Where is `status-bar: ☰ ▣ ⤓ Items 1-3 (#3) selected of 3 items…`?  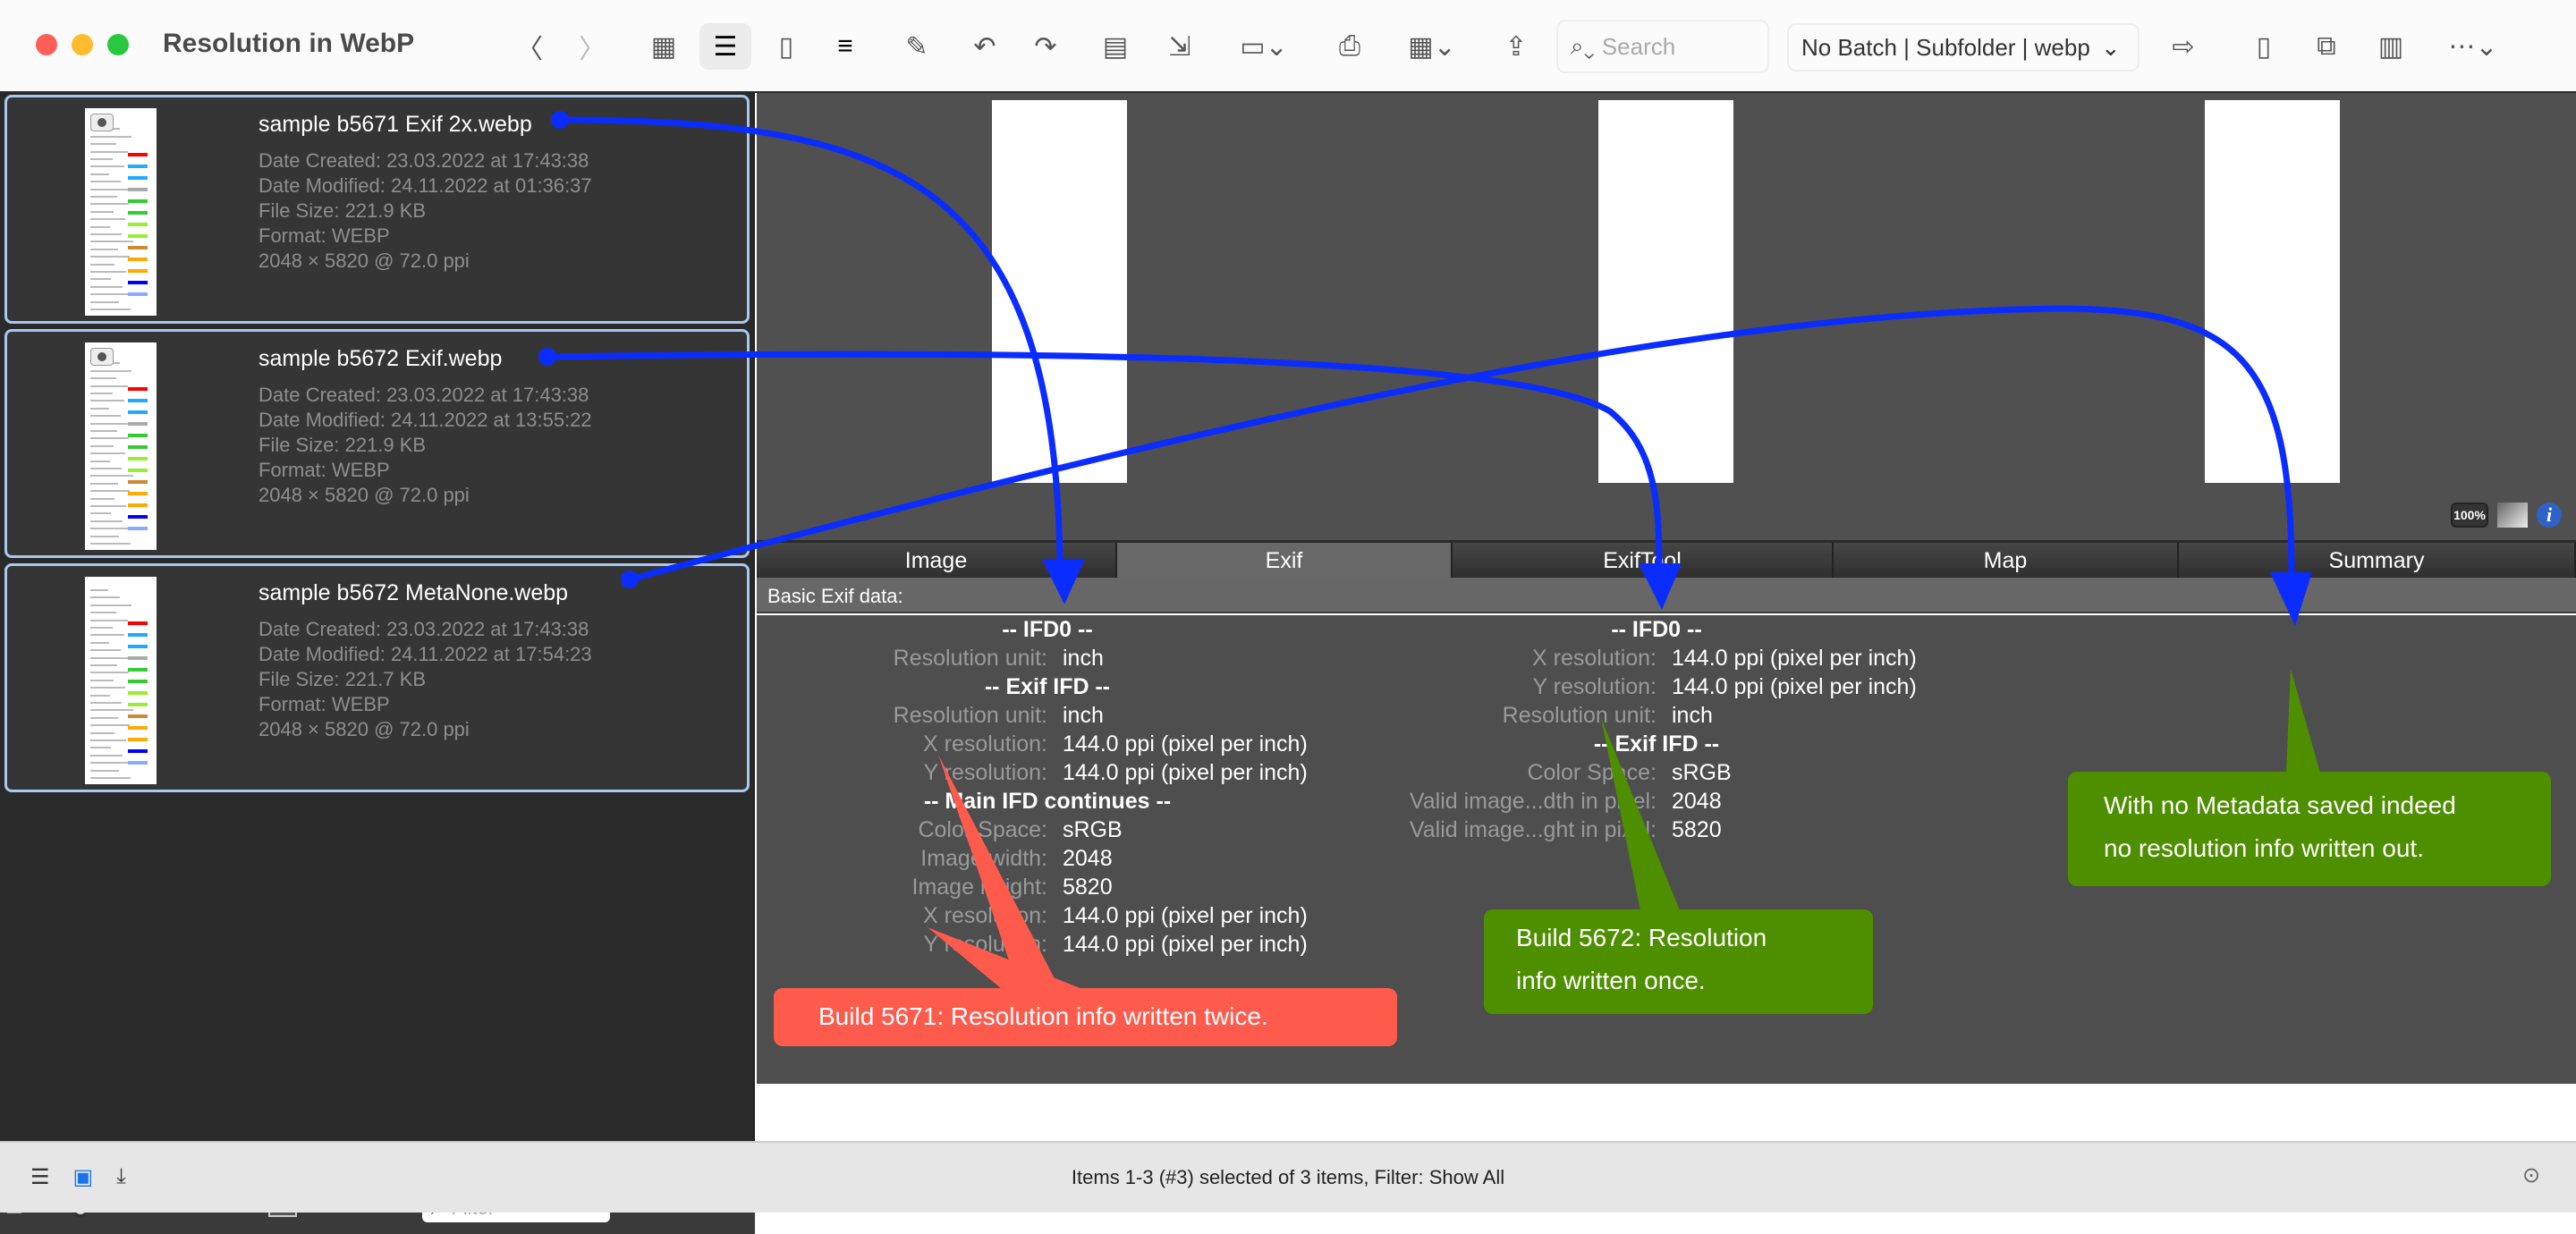 status-bar: ☰ ▣ ⤓ Items 1-3 (#3) selected of 3 items… is located at coordinates (1288, 1177).